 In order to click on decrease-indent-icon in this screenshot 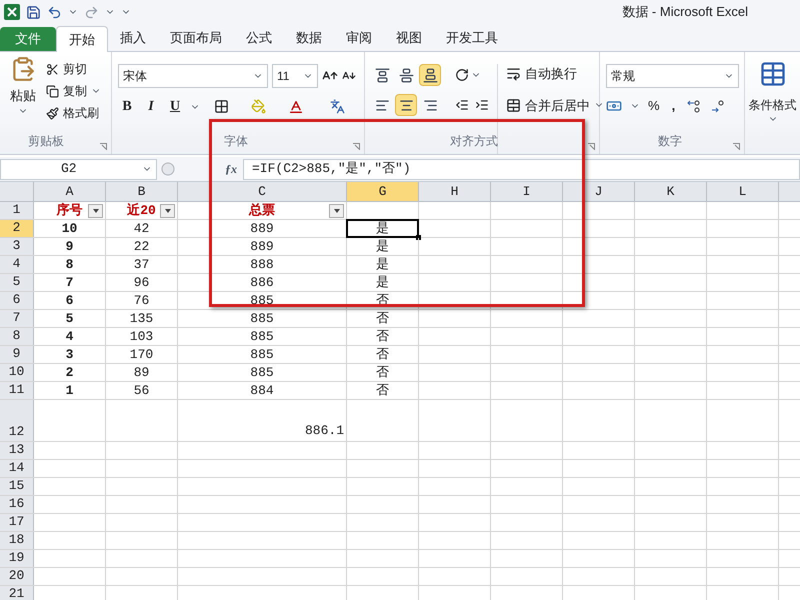, I will do `click(462, 105)`.